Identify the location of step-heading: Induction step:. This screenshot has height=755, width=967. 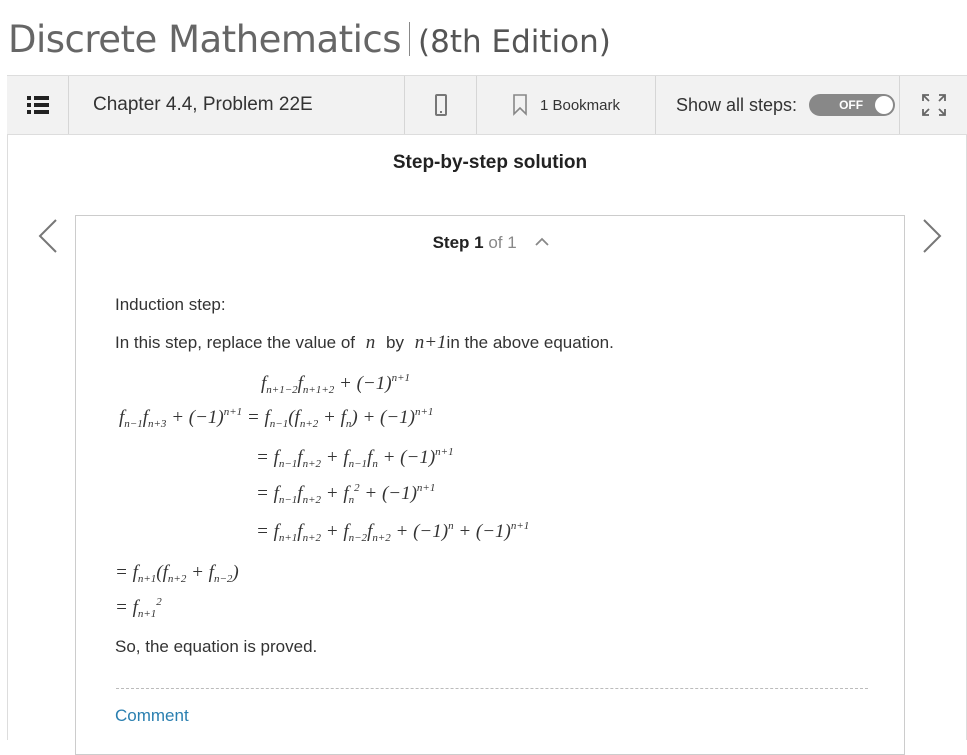
(170, 304).